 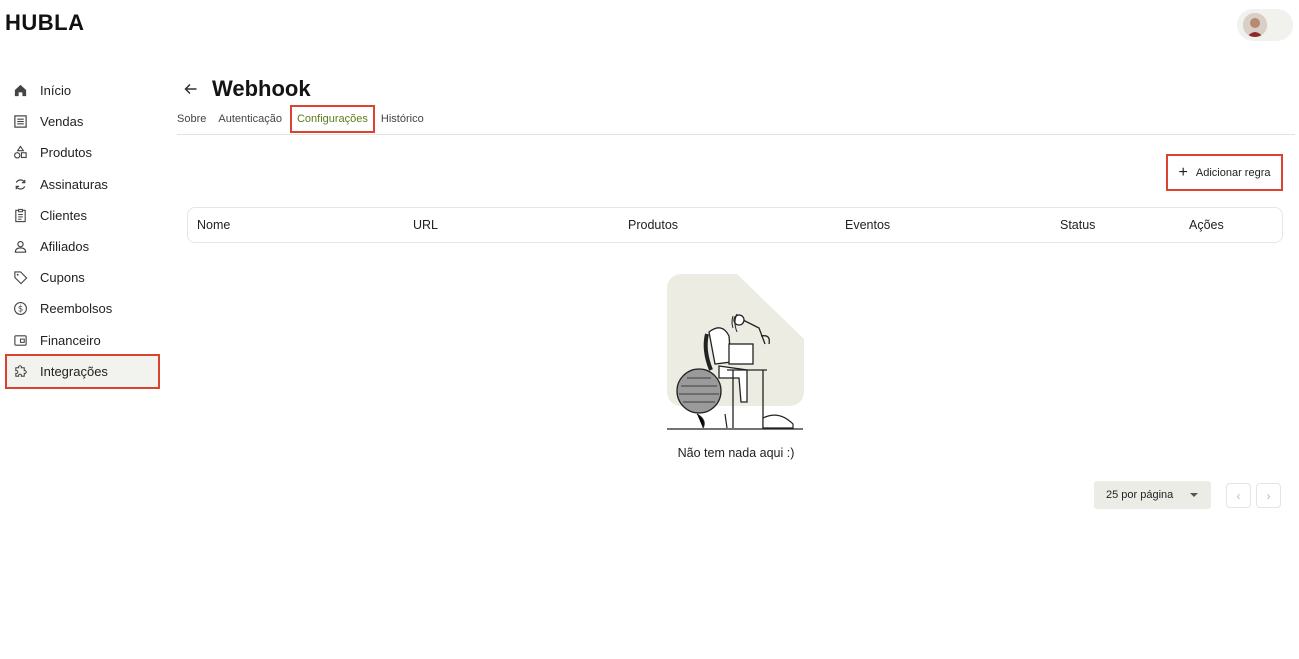 I want to click on tag-icon, so click(x=20, y=278).